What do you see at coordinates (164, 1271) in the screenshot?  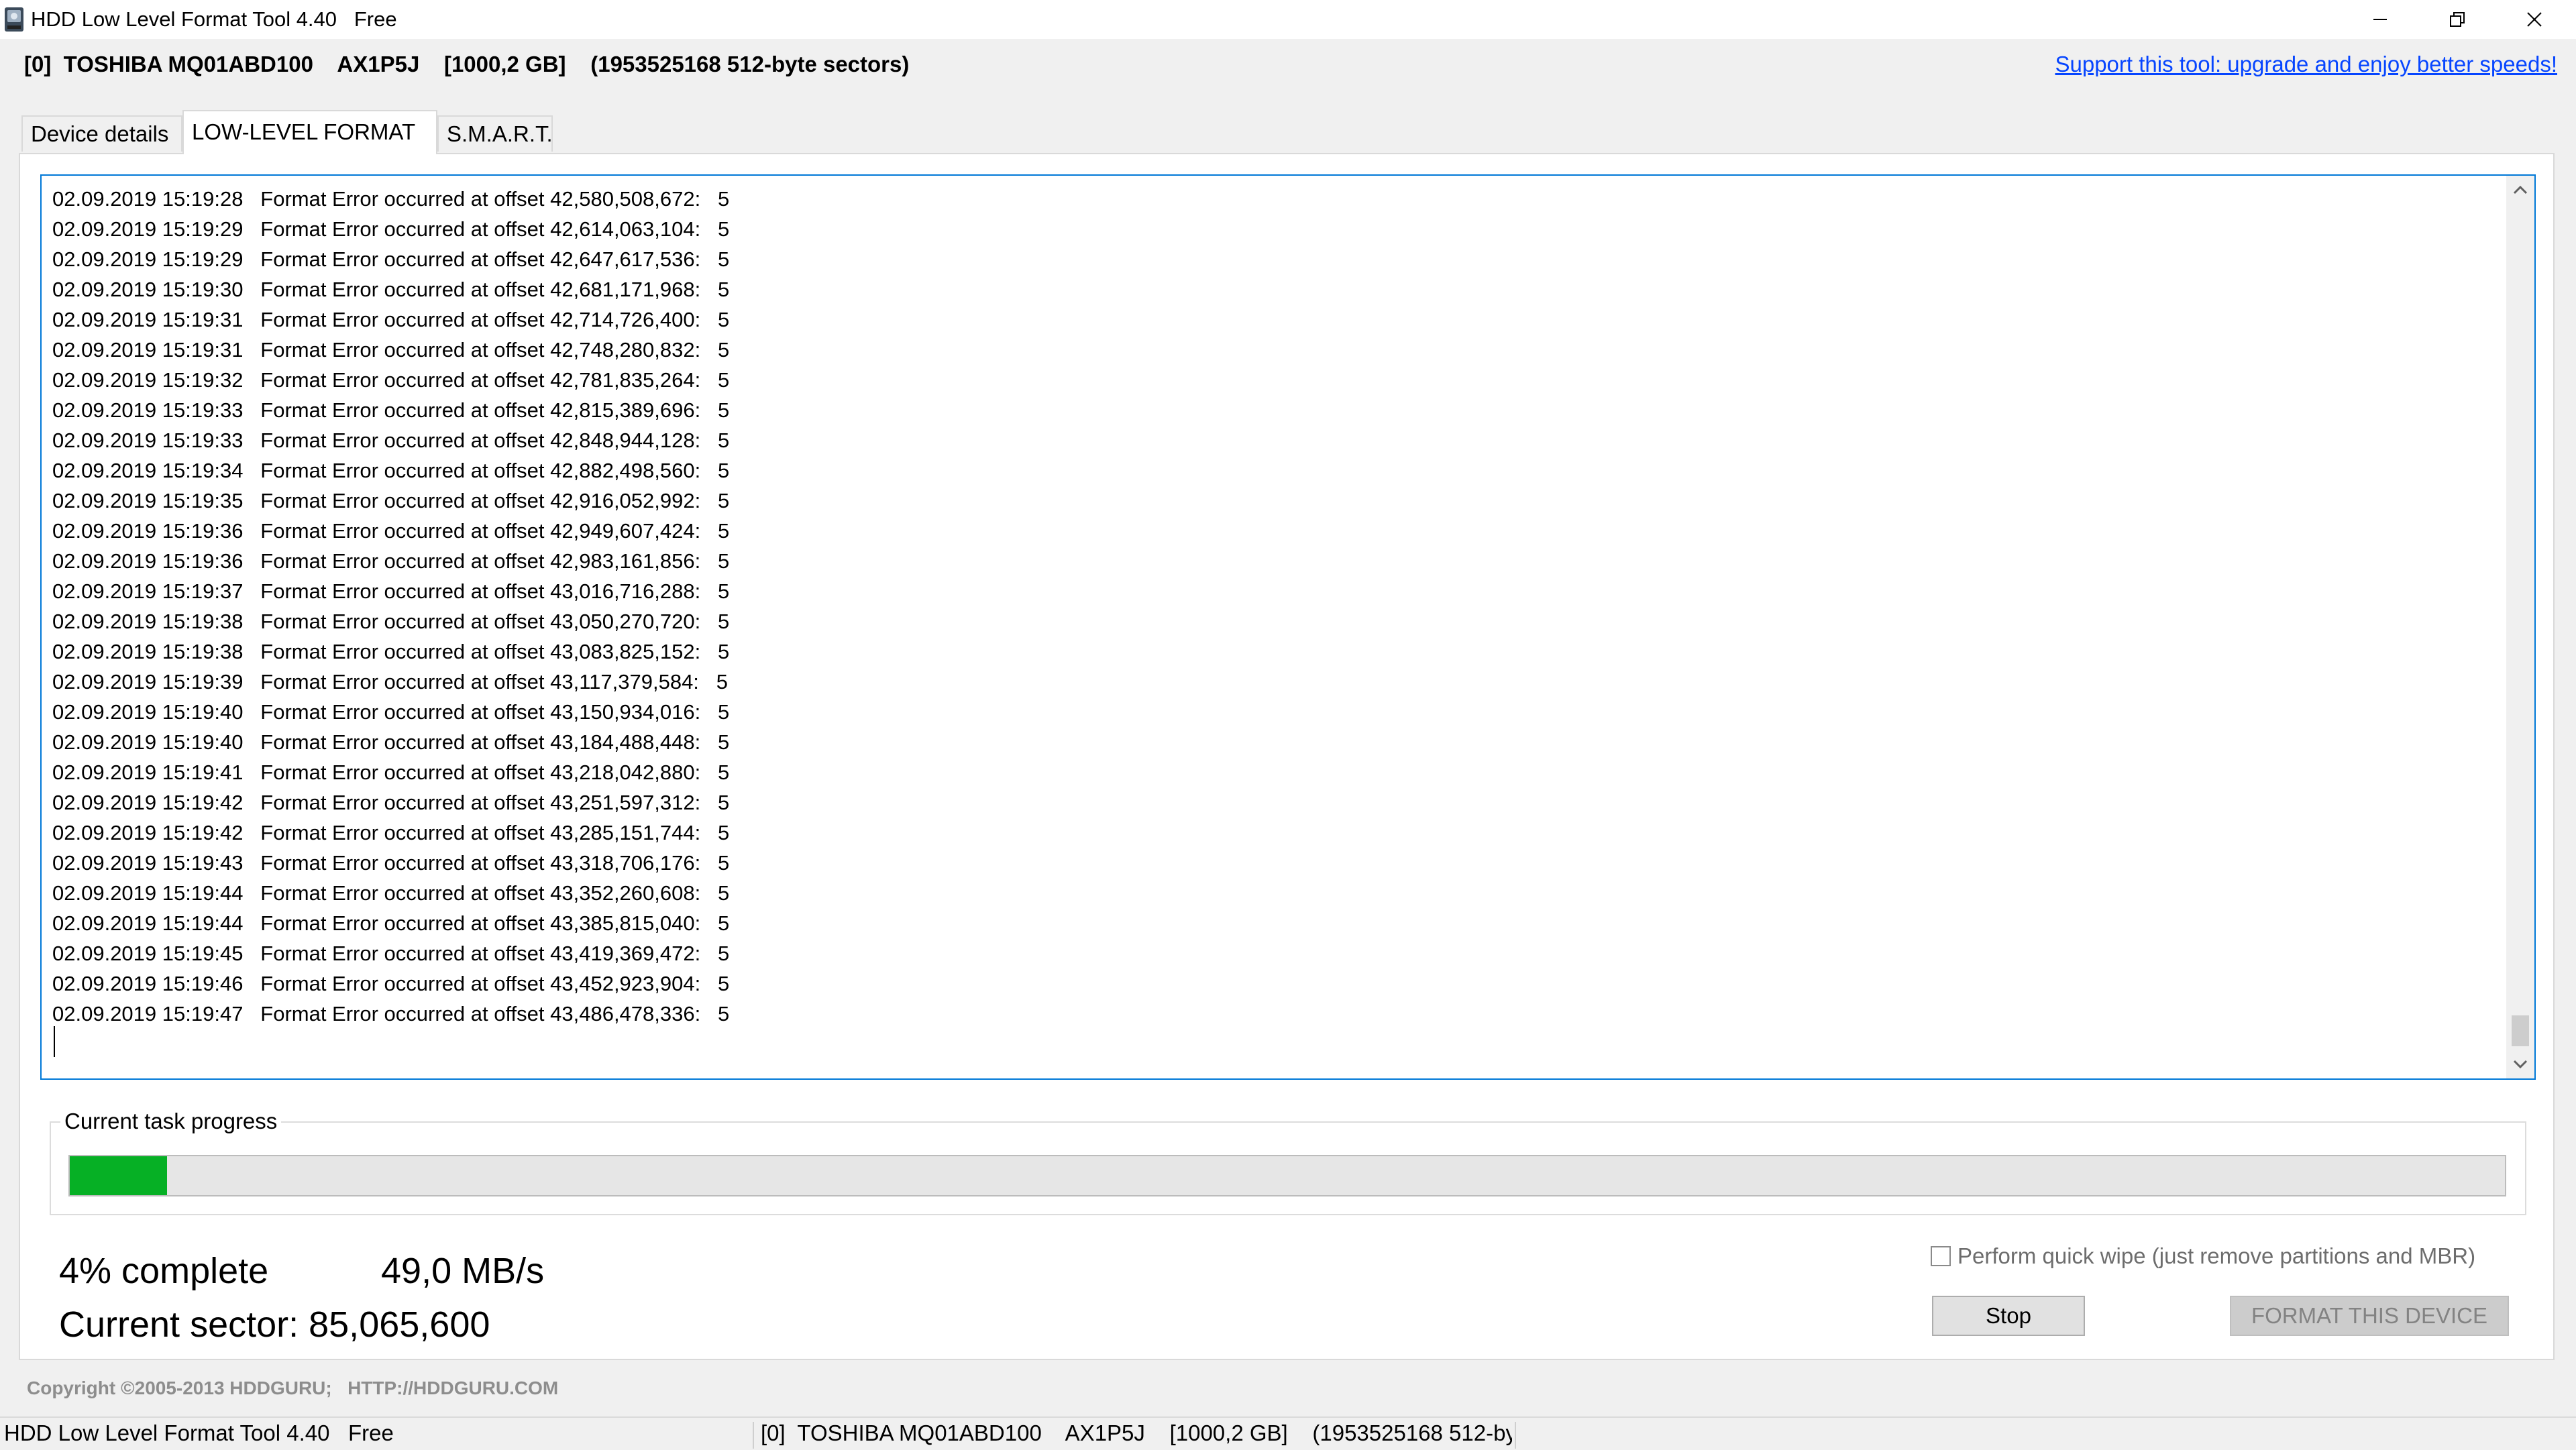 I see `percent-complete: 4% complete` at bounding box center [164, 1271].